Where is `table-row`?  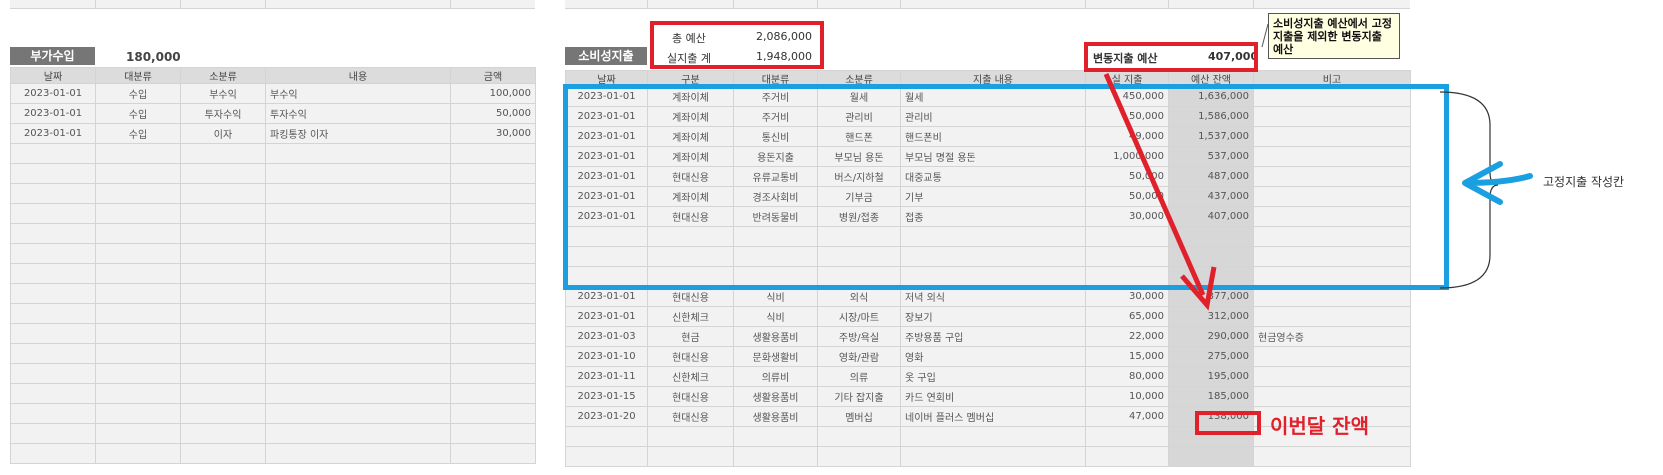
table-row is located at coordinates (273, 213).